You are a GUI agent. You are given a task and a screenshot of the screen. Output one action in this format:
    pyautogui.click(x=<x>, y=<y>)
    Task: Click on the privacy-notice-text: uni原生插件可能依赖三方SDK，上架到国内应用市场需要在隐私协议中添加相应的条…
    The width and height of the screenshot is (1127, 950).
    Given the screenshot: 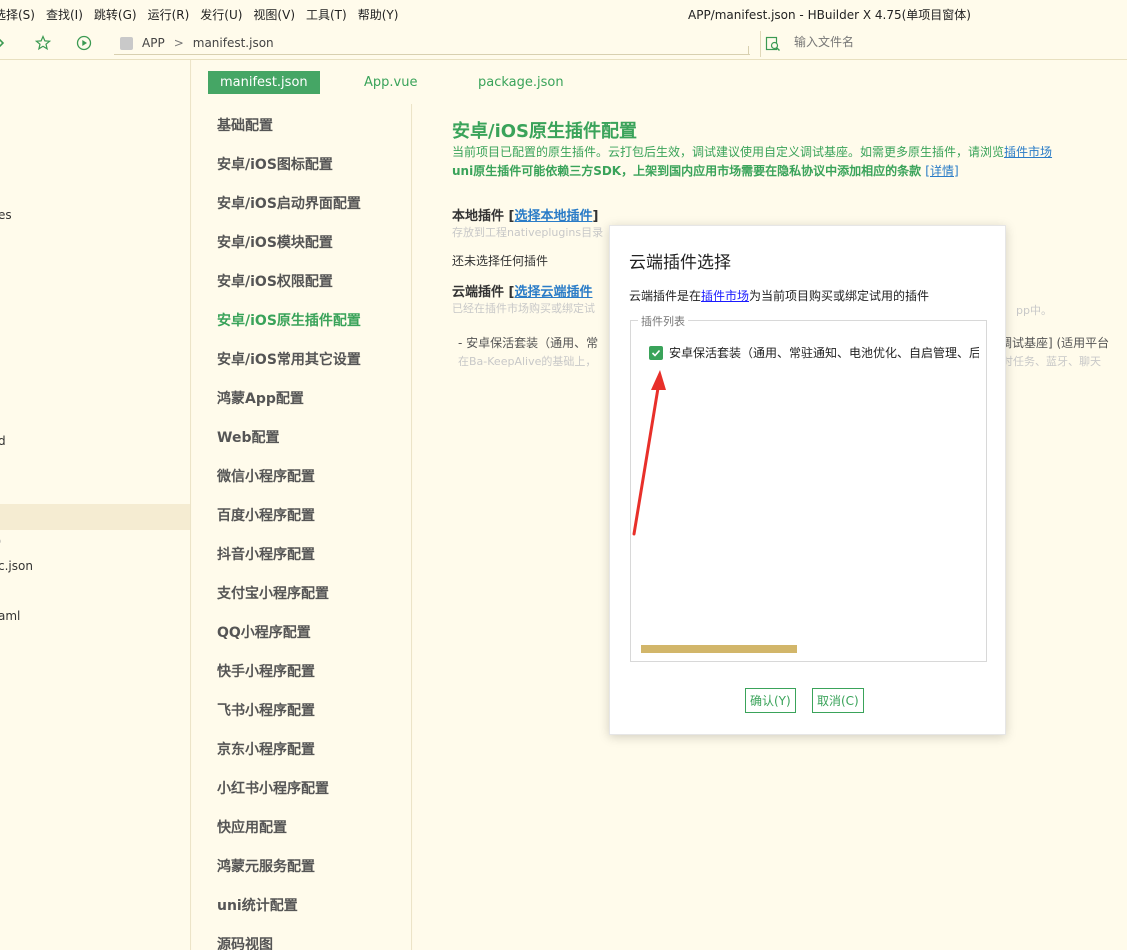 What is the action you would take?
    pyautogui.click(x=687, y=171)
    